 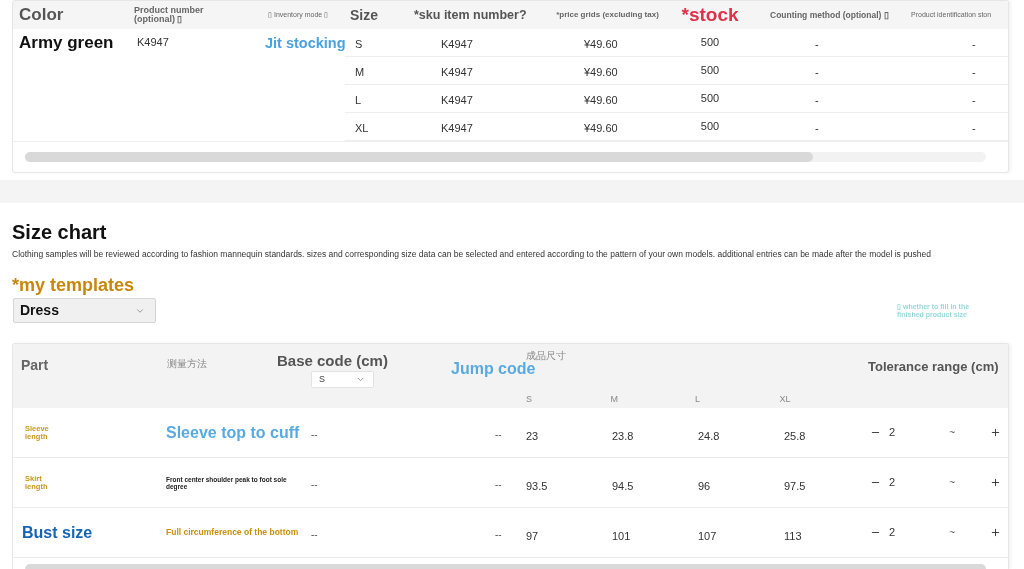 What do you see at coordinates (614, 399) in the screenshot?
I see `column-header: M` at bounding box center [614, 399].